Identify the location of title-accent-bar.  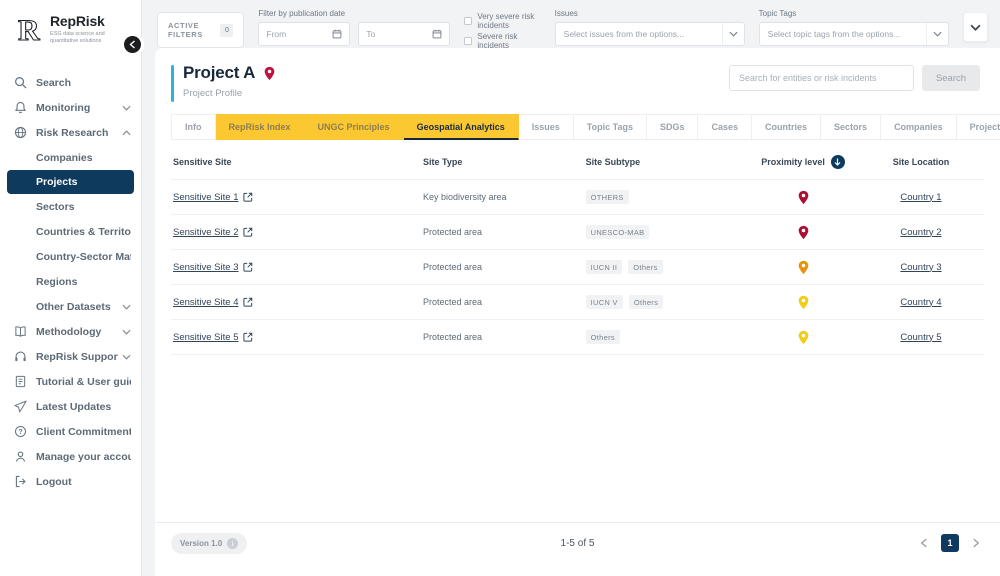
(172, 83).